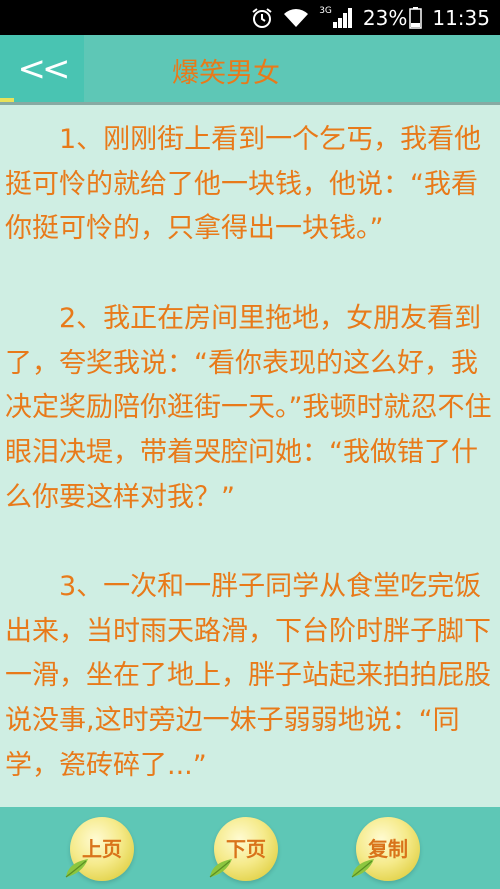 Image resolution: width=500 pixels, height=889 pixels. I want to click on copy-label: 复制, so click(388, 848).